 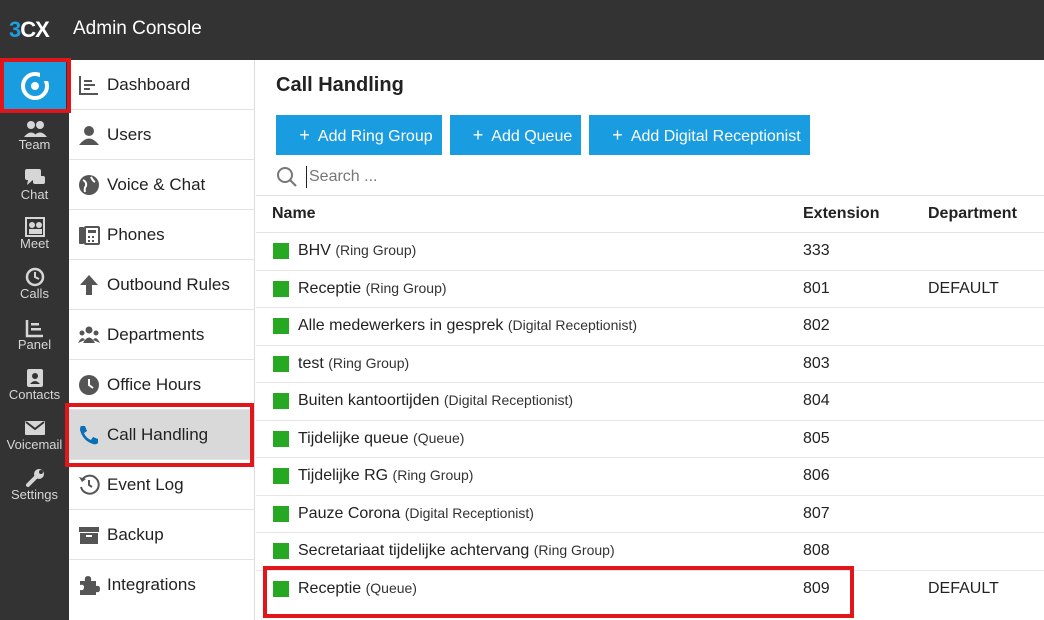 What do you see at coordinates (34, 343) in the screenshot?
I see `rail-panel: Panel` at bounding box center [34, 343].